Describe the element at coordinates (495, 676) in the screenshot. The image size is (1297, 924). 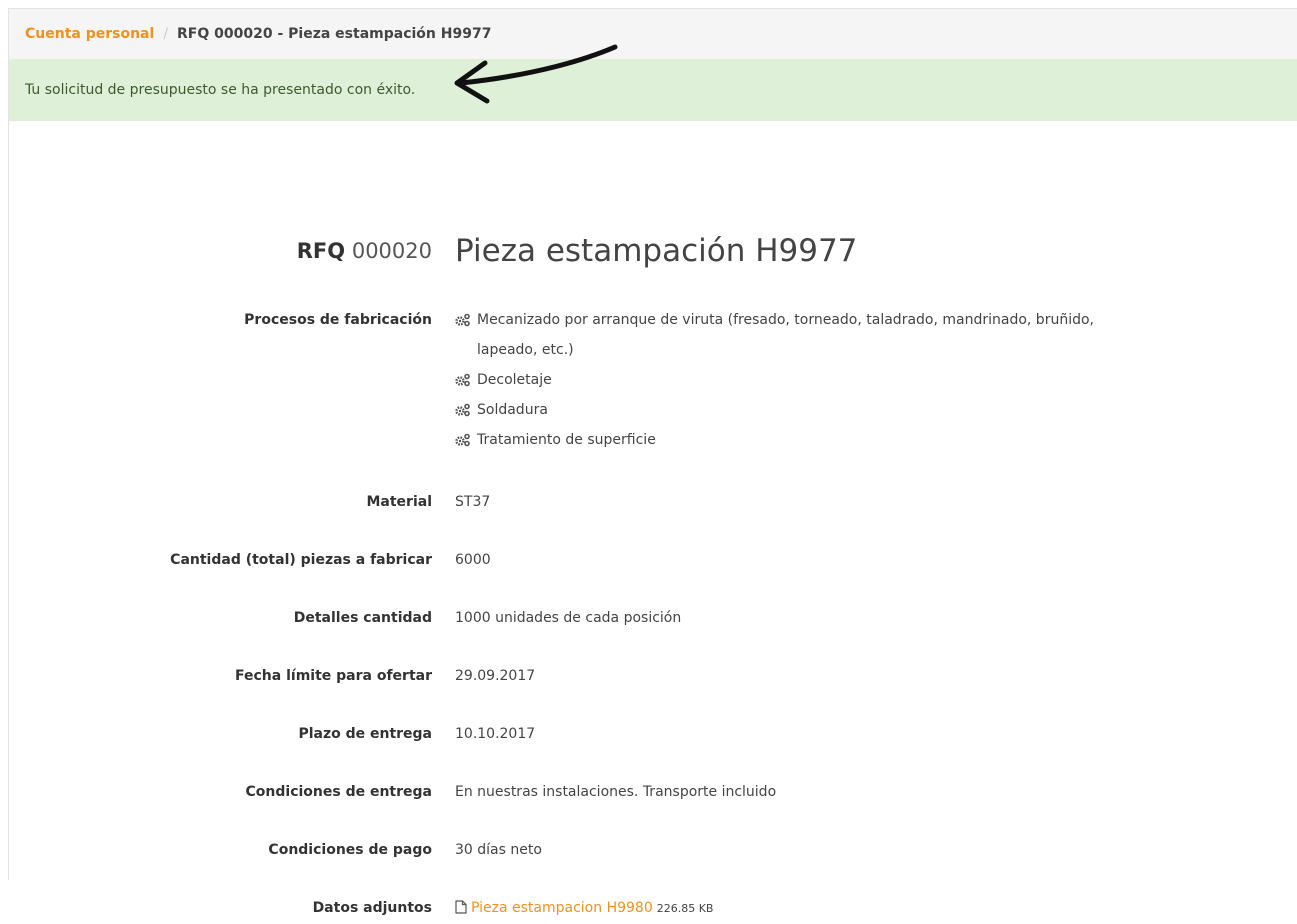
I see `field-value: 29.09.2017` at that location.